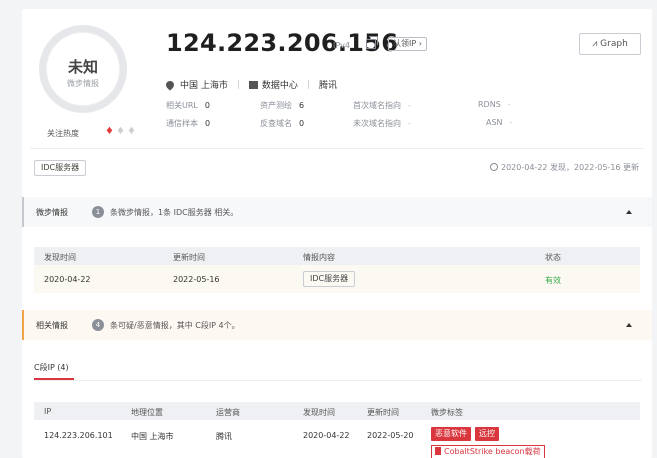 This screenshot has height=458, width=657. What do you see at coordinates (595, 44) in the screenshot?
I see `graph-icon: ⩘` at bounding box center [595, 44].